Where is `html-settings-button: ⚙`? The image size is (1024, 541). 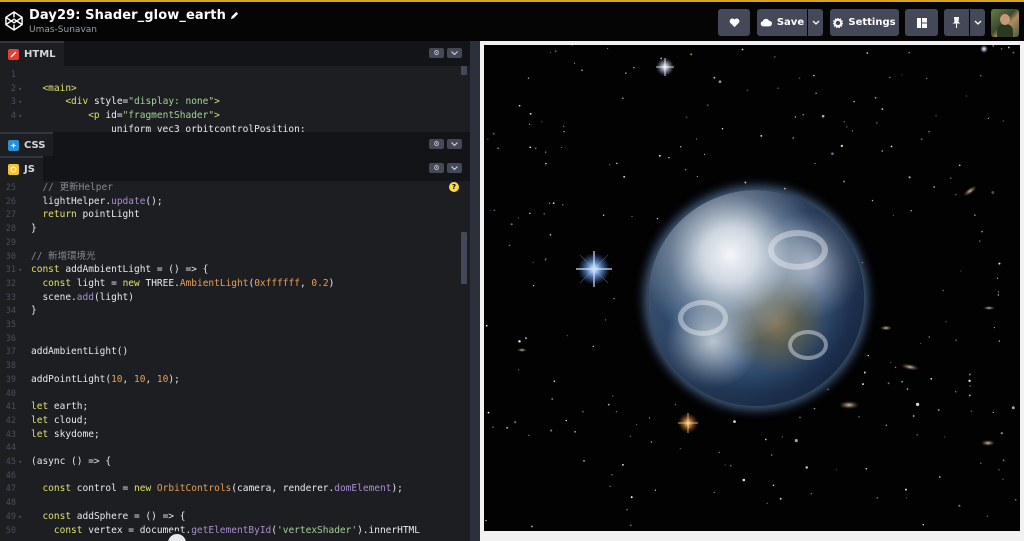 html-settings-button: ⚙ is located at coordinates (436, 53).